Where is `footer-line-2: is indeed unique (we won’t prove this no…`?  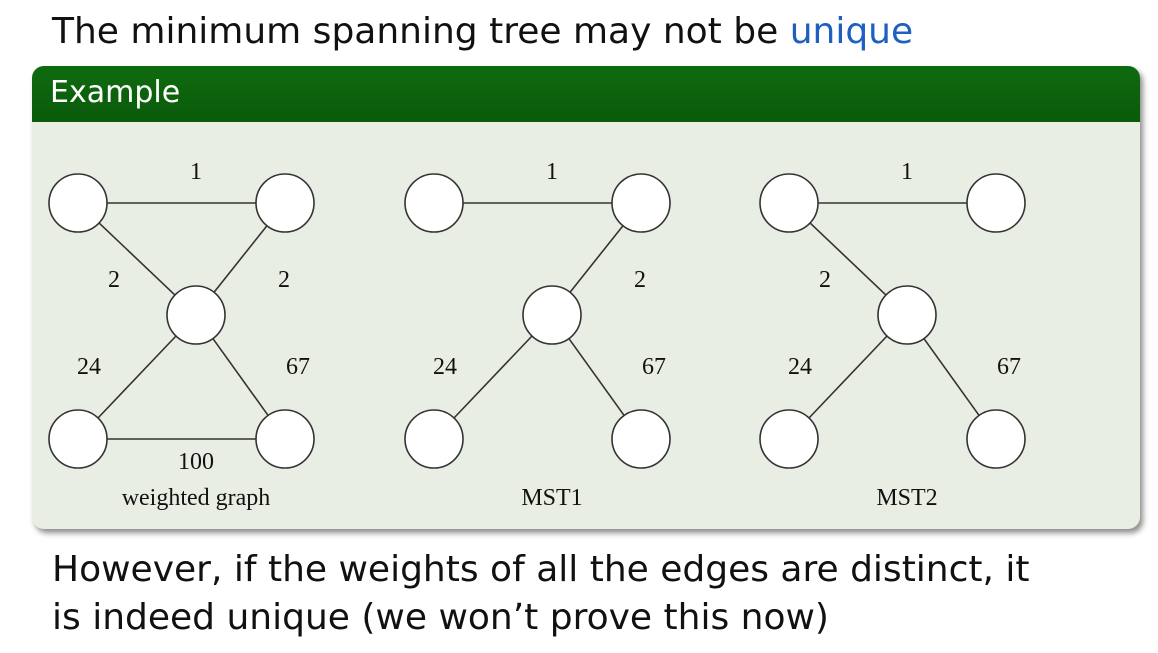
footer-line-2: is indeed unique (we won’t prove this no… is located at coordinates (440, 617).